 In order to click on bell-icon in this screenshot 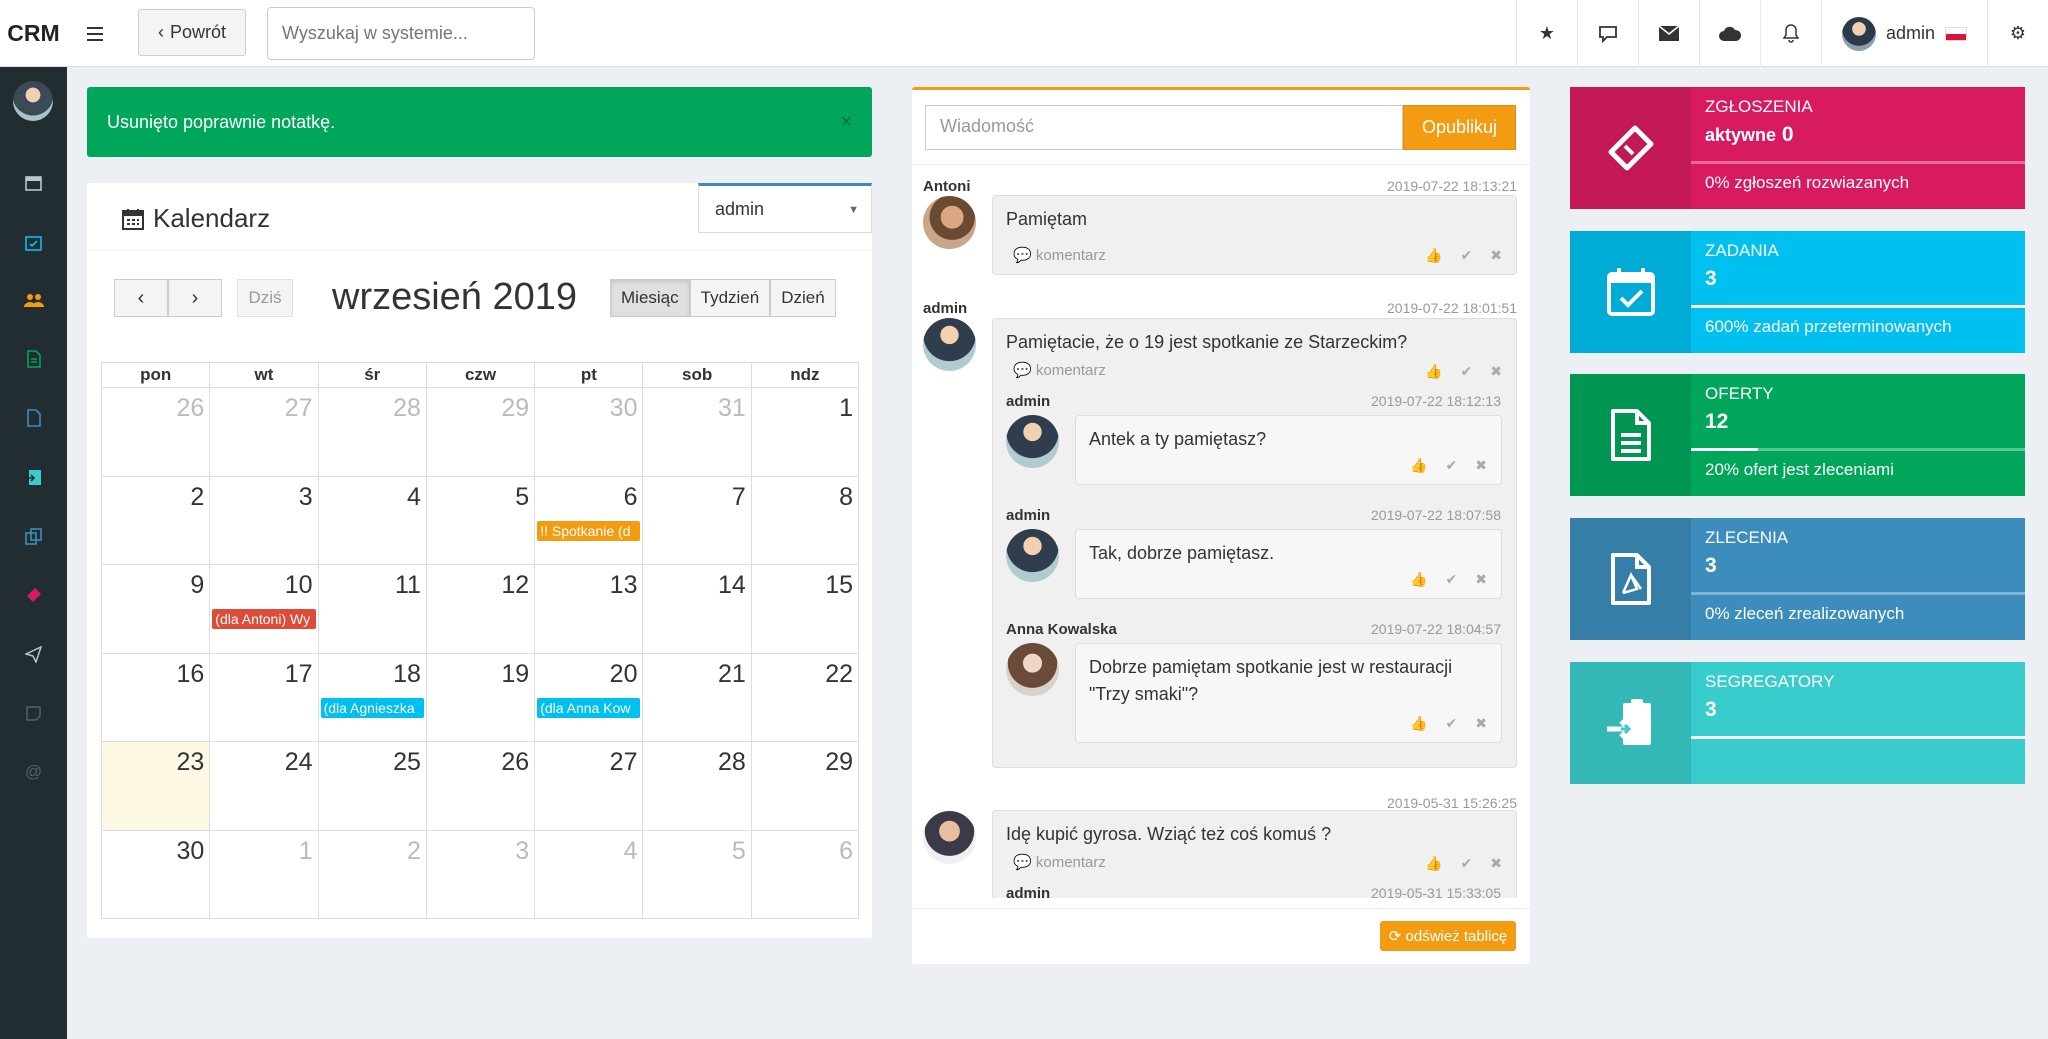, I will do `click(1790, 33)`.